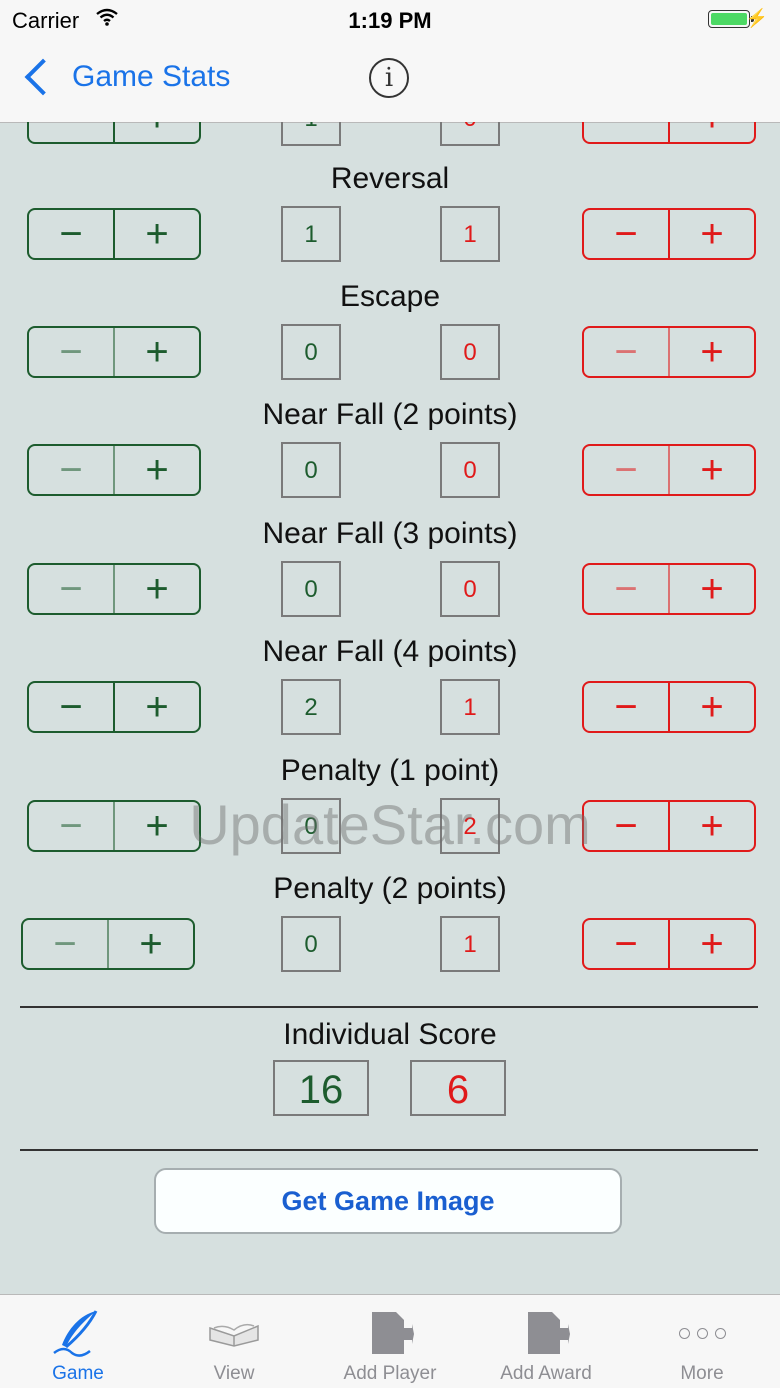 The height and width of the screenshot is (1388, 780). Describe the element at coordinates (78, 1373) in the screenshot. I see `tab-label: Game` at that location.